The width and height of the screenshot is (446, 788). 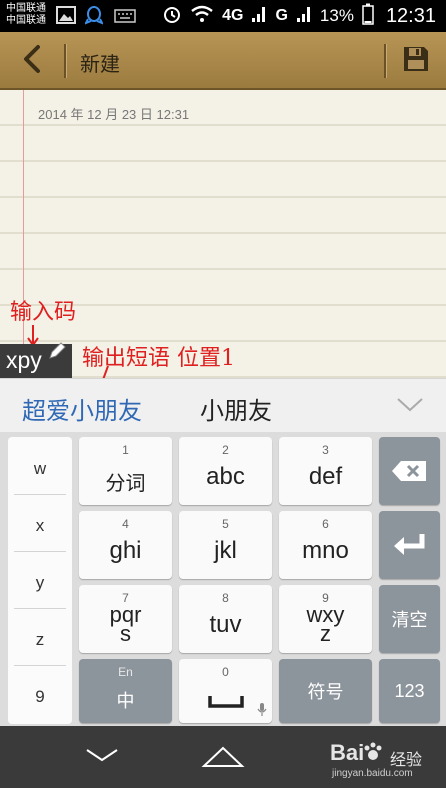 I want to click on language-switch-button: En 中, so click(x=125, y=691).